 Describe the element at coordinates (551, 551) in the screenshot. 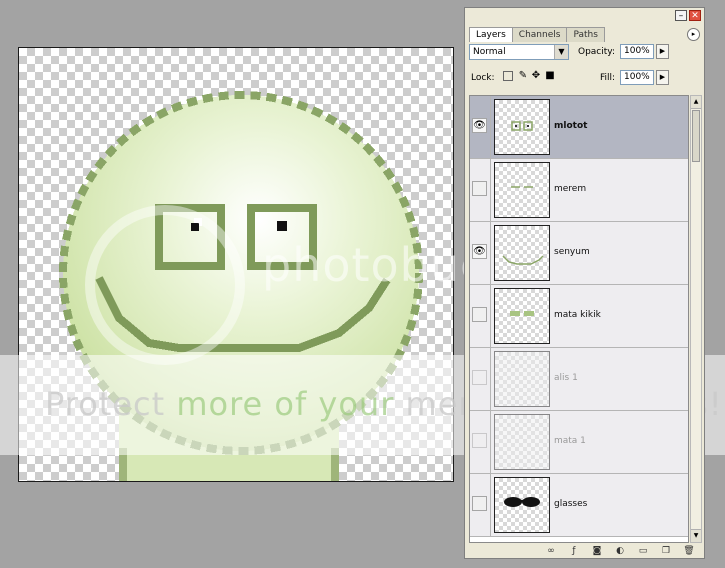

I see `link-icon: ∞` at that location.